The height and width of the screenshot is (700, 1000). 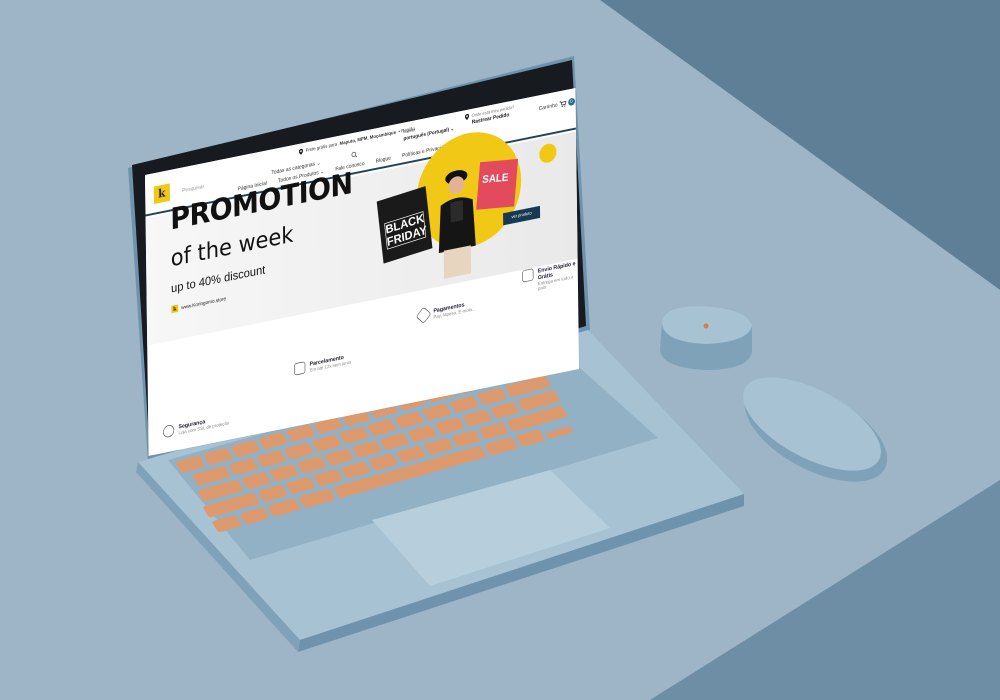 What do you see at coordinates (548, 153) in the screenshot?
I see `decorative-dot` at bounding box center [548, 153].